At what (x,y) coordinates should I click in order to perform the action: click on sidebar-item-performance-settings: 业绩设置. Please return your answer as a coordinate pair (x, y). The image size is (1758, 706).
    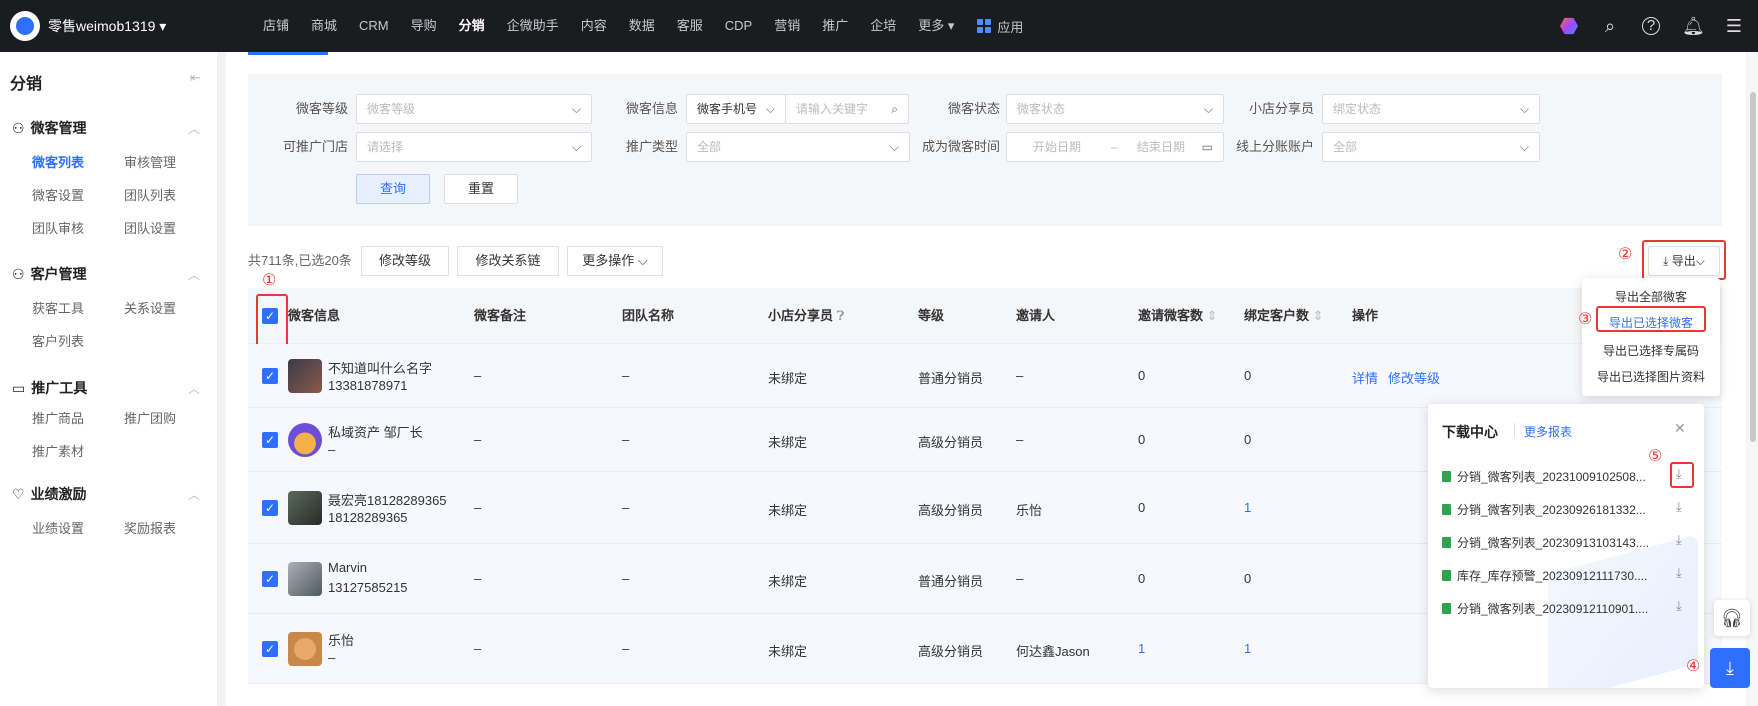
    Looking at the image, I should click on (58, 527).